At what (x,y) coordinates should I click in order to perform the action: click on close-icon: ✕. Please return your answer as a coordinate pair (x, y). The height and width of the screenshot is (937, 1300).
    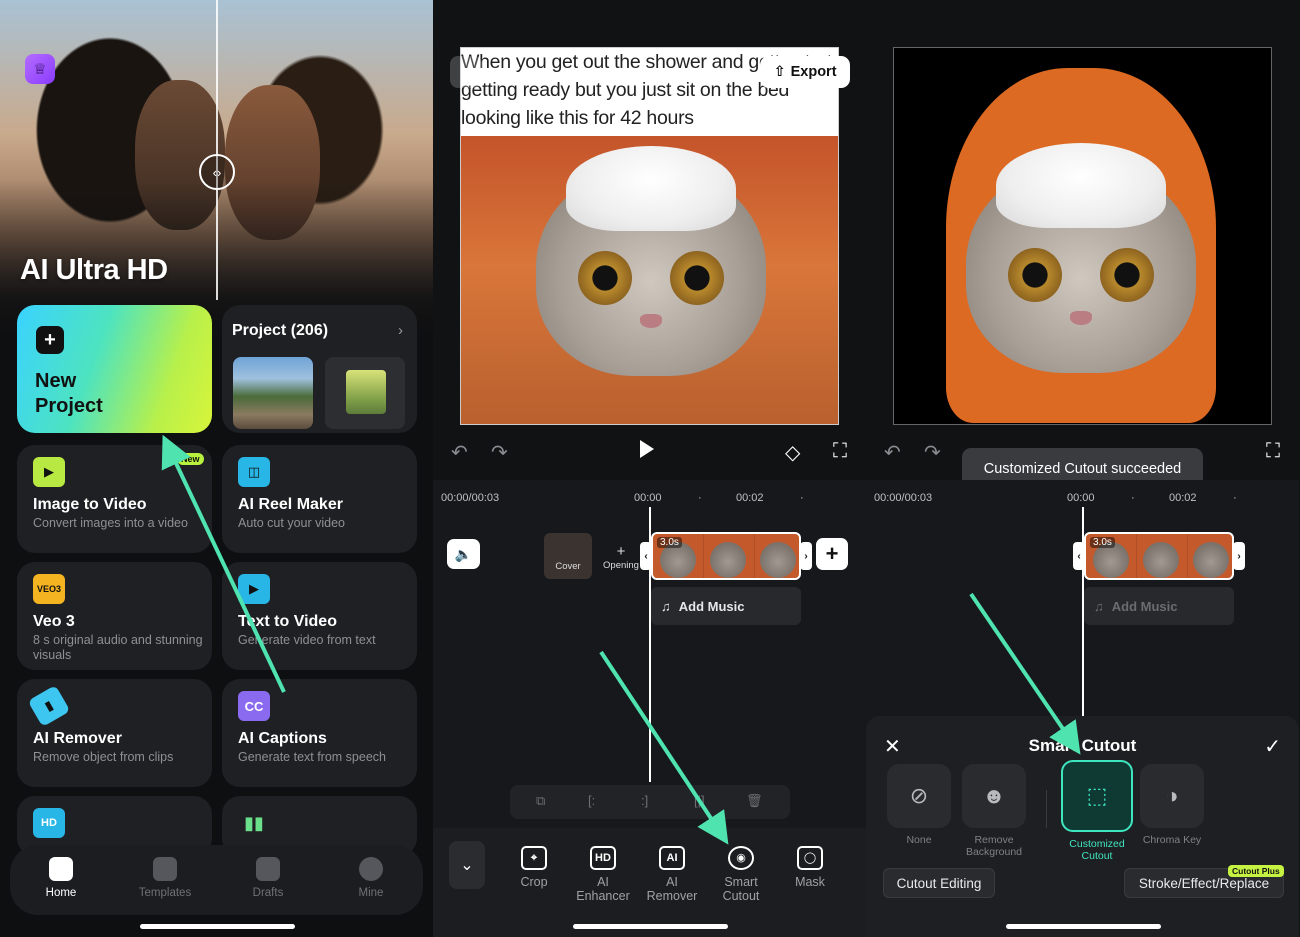
    Looking at the image, I should click on (466, 72).